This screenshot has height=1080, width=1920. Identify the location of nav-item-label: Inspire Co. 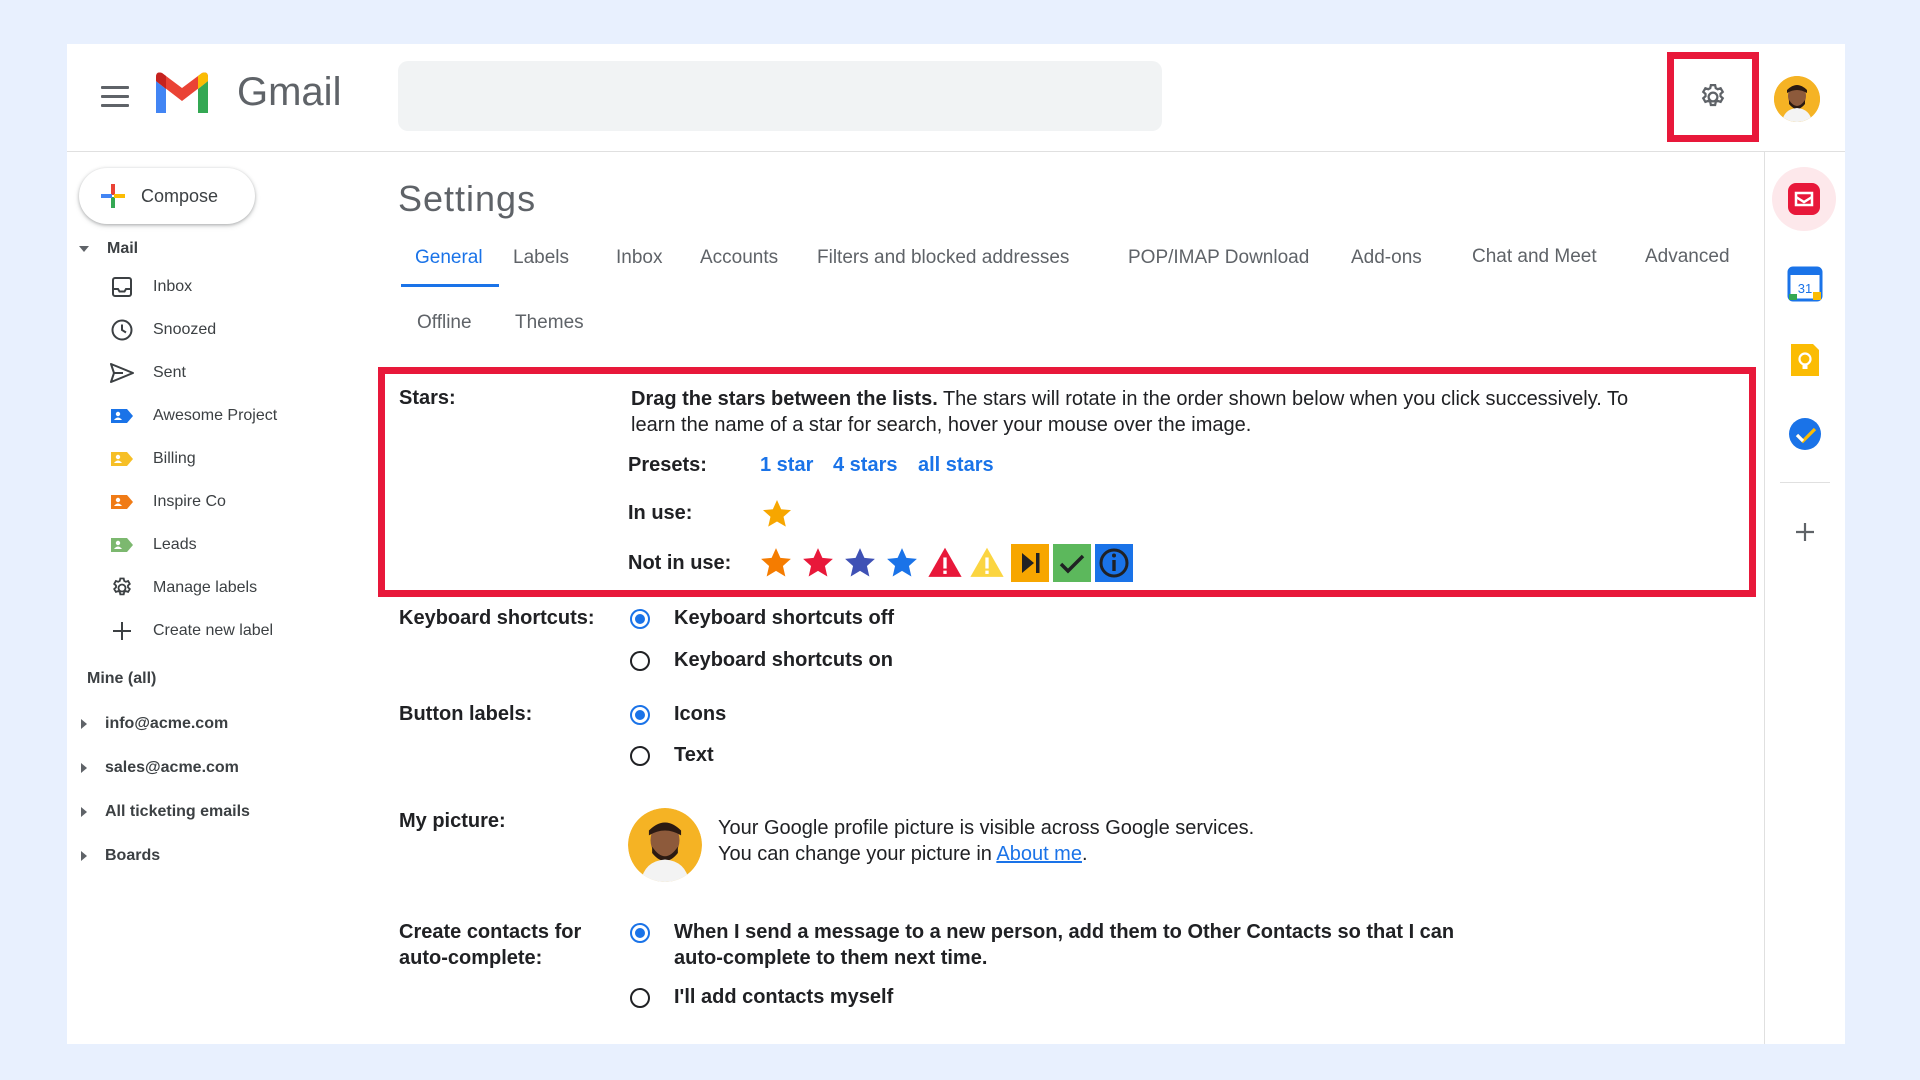
(189, 501).